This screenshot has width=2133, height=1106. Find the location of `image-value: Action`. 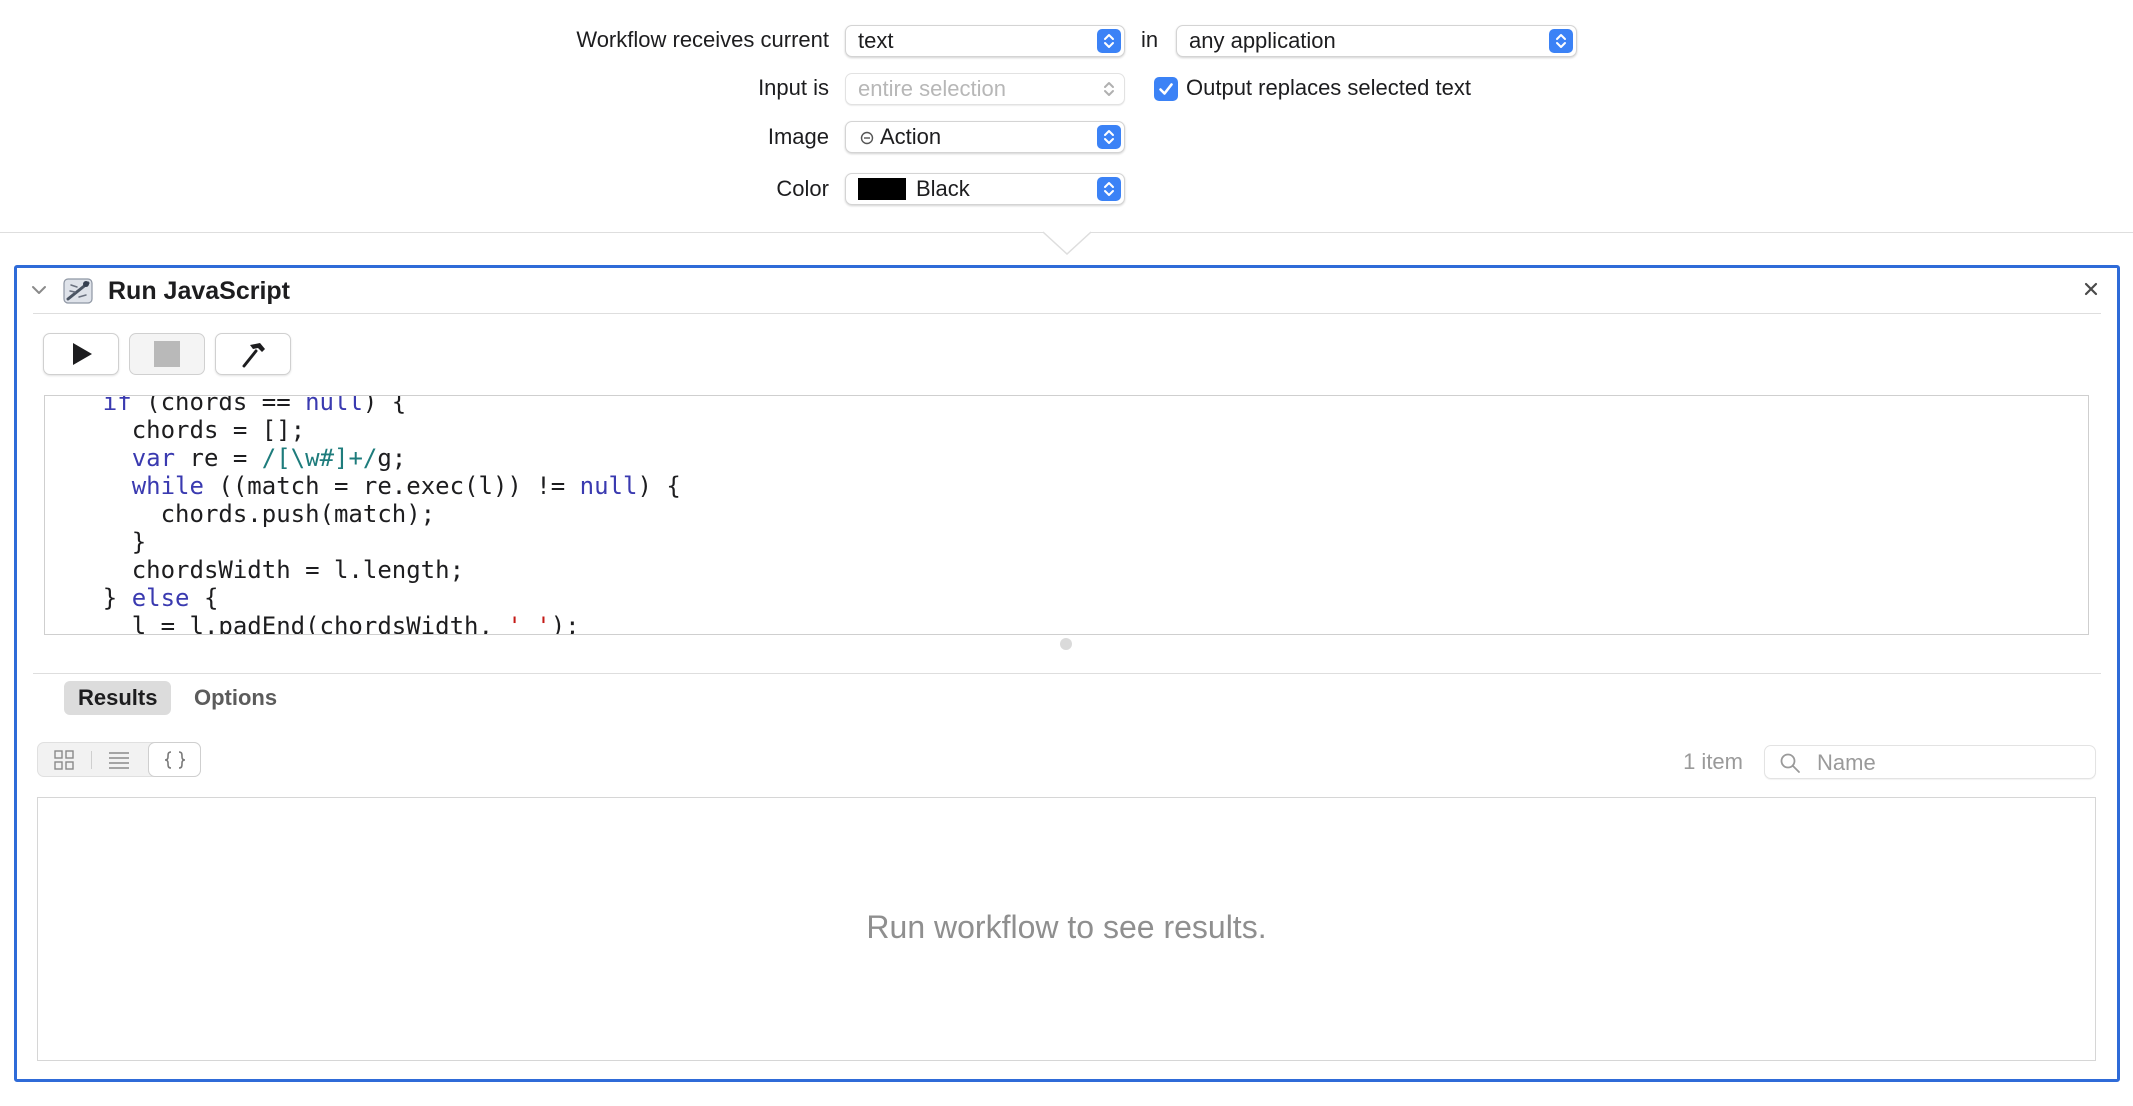

image-value: Action is located at coordinates (911, 136).